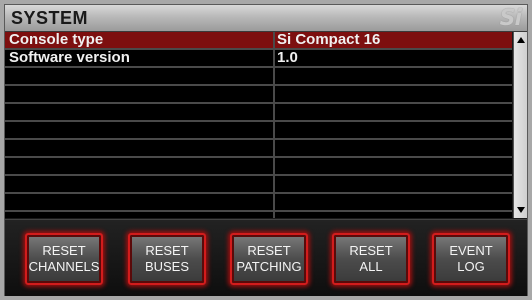 The width and height of the screenshot is (532, 300). Describe the element at coordinates (258, 59) in the screenshot. I see `table-row: Software version 1.0` at that location.